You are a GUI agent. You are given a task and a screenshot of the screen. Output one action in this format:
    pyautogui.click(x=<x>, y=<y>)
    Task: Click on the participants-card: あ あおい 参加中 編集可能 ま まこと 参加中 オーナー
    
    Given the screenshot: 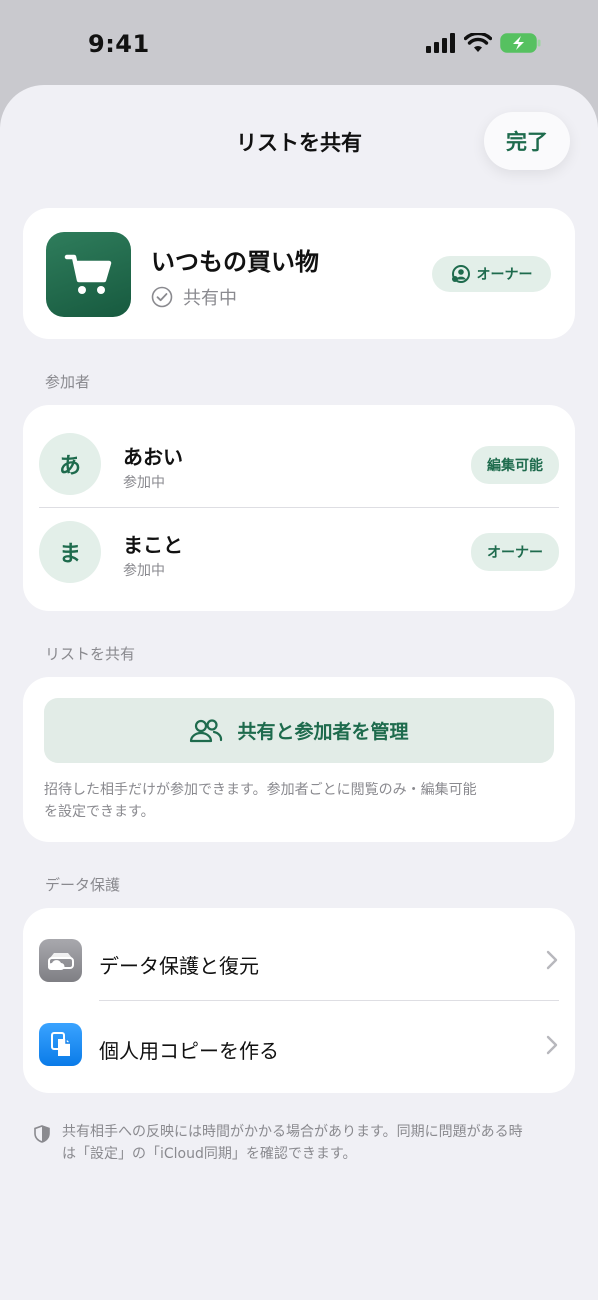 What is the action you would take?
    pyautogui.click(x=299, y=508)
    